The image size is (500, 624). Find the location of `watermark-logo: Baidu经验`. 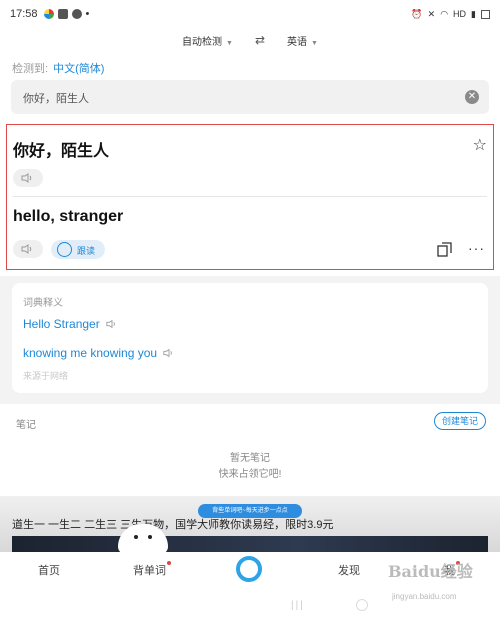

watermark-logo: Baidu经验 is located at coordinates (430, 571).